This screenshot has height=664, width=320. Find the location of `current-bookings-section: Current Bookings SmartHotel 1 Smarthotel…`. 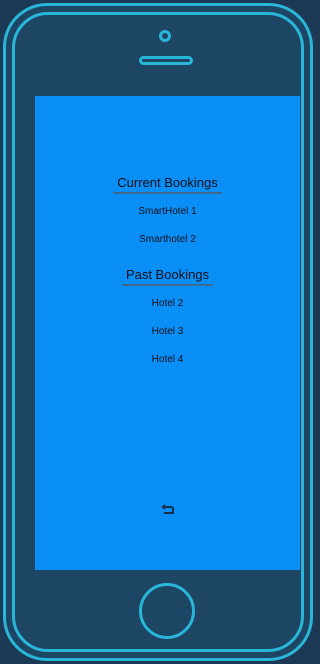

current-bookings-section: Current Bookings SmartHotel 1 Smarthotel… is located at coordinates (167, 214).